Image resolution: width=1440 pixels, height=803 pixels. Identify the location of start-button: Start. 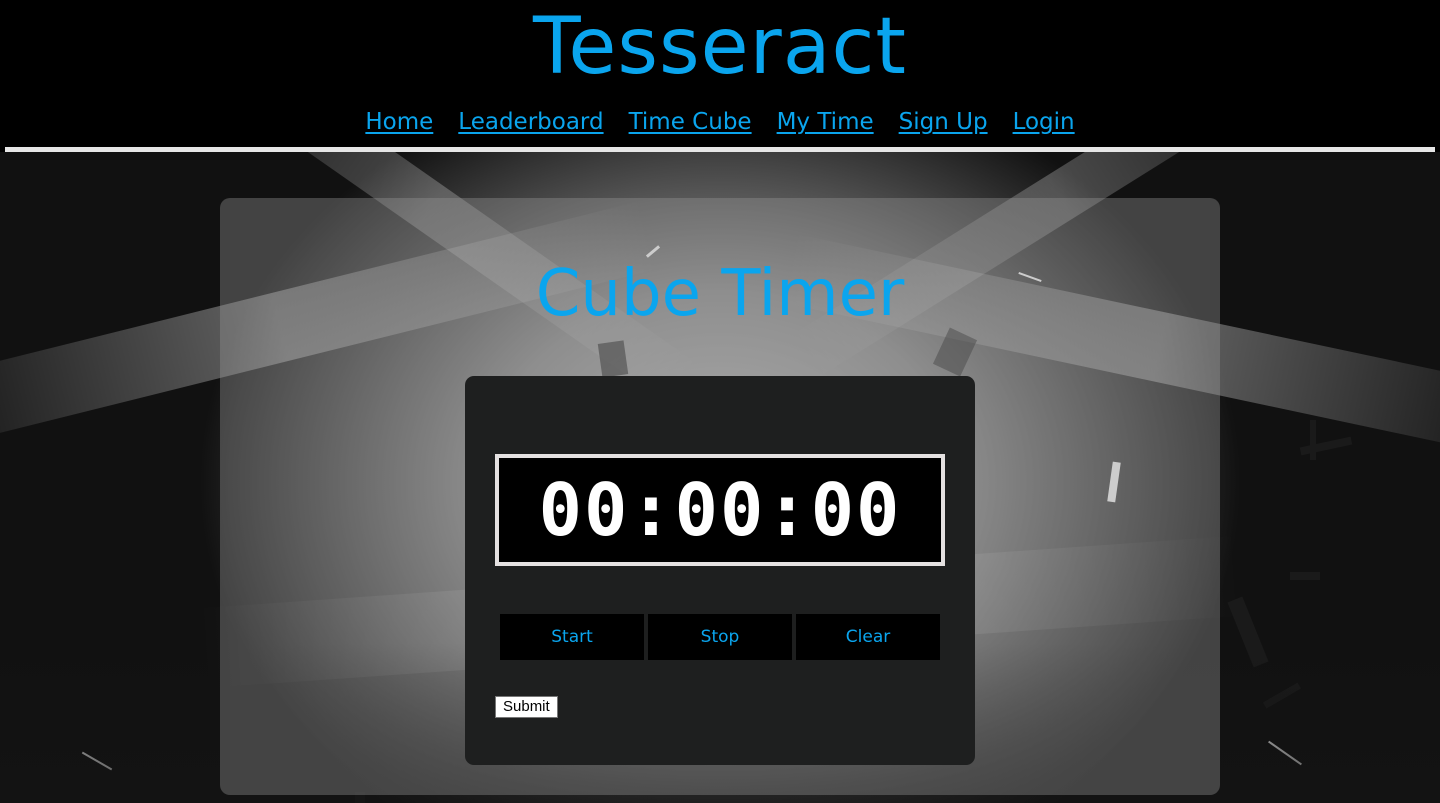
(572, 637).